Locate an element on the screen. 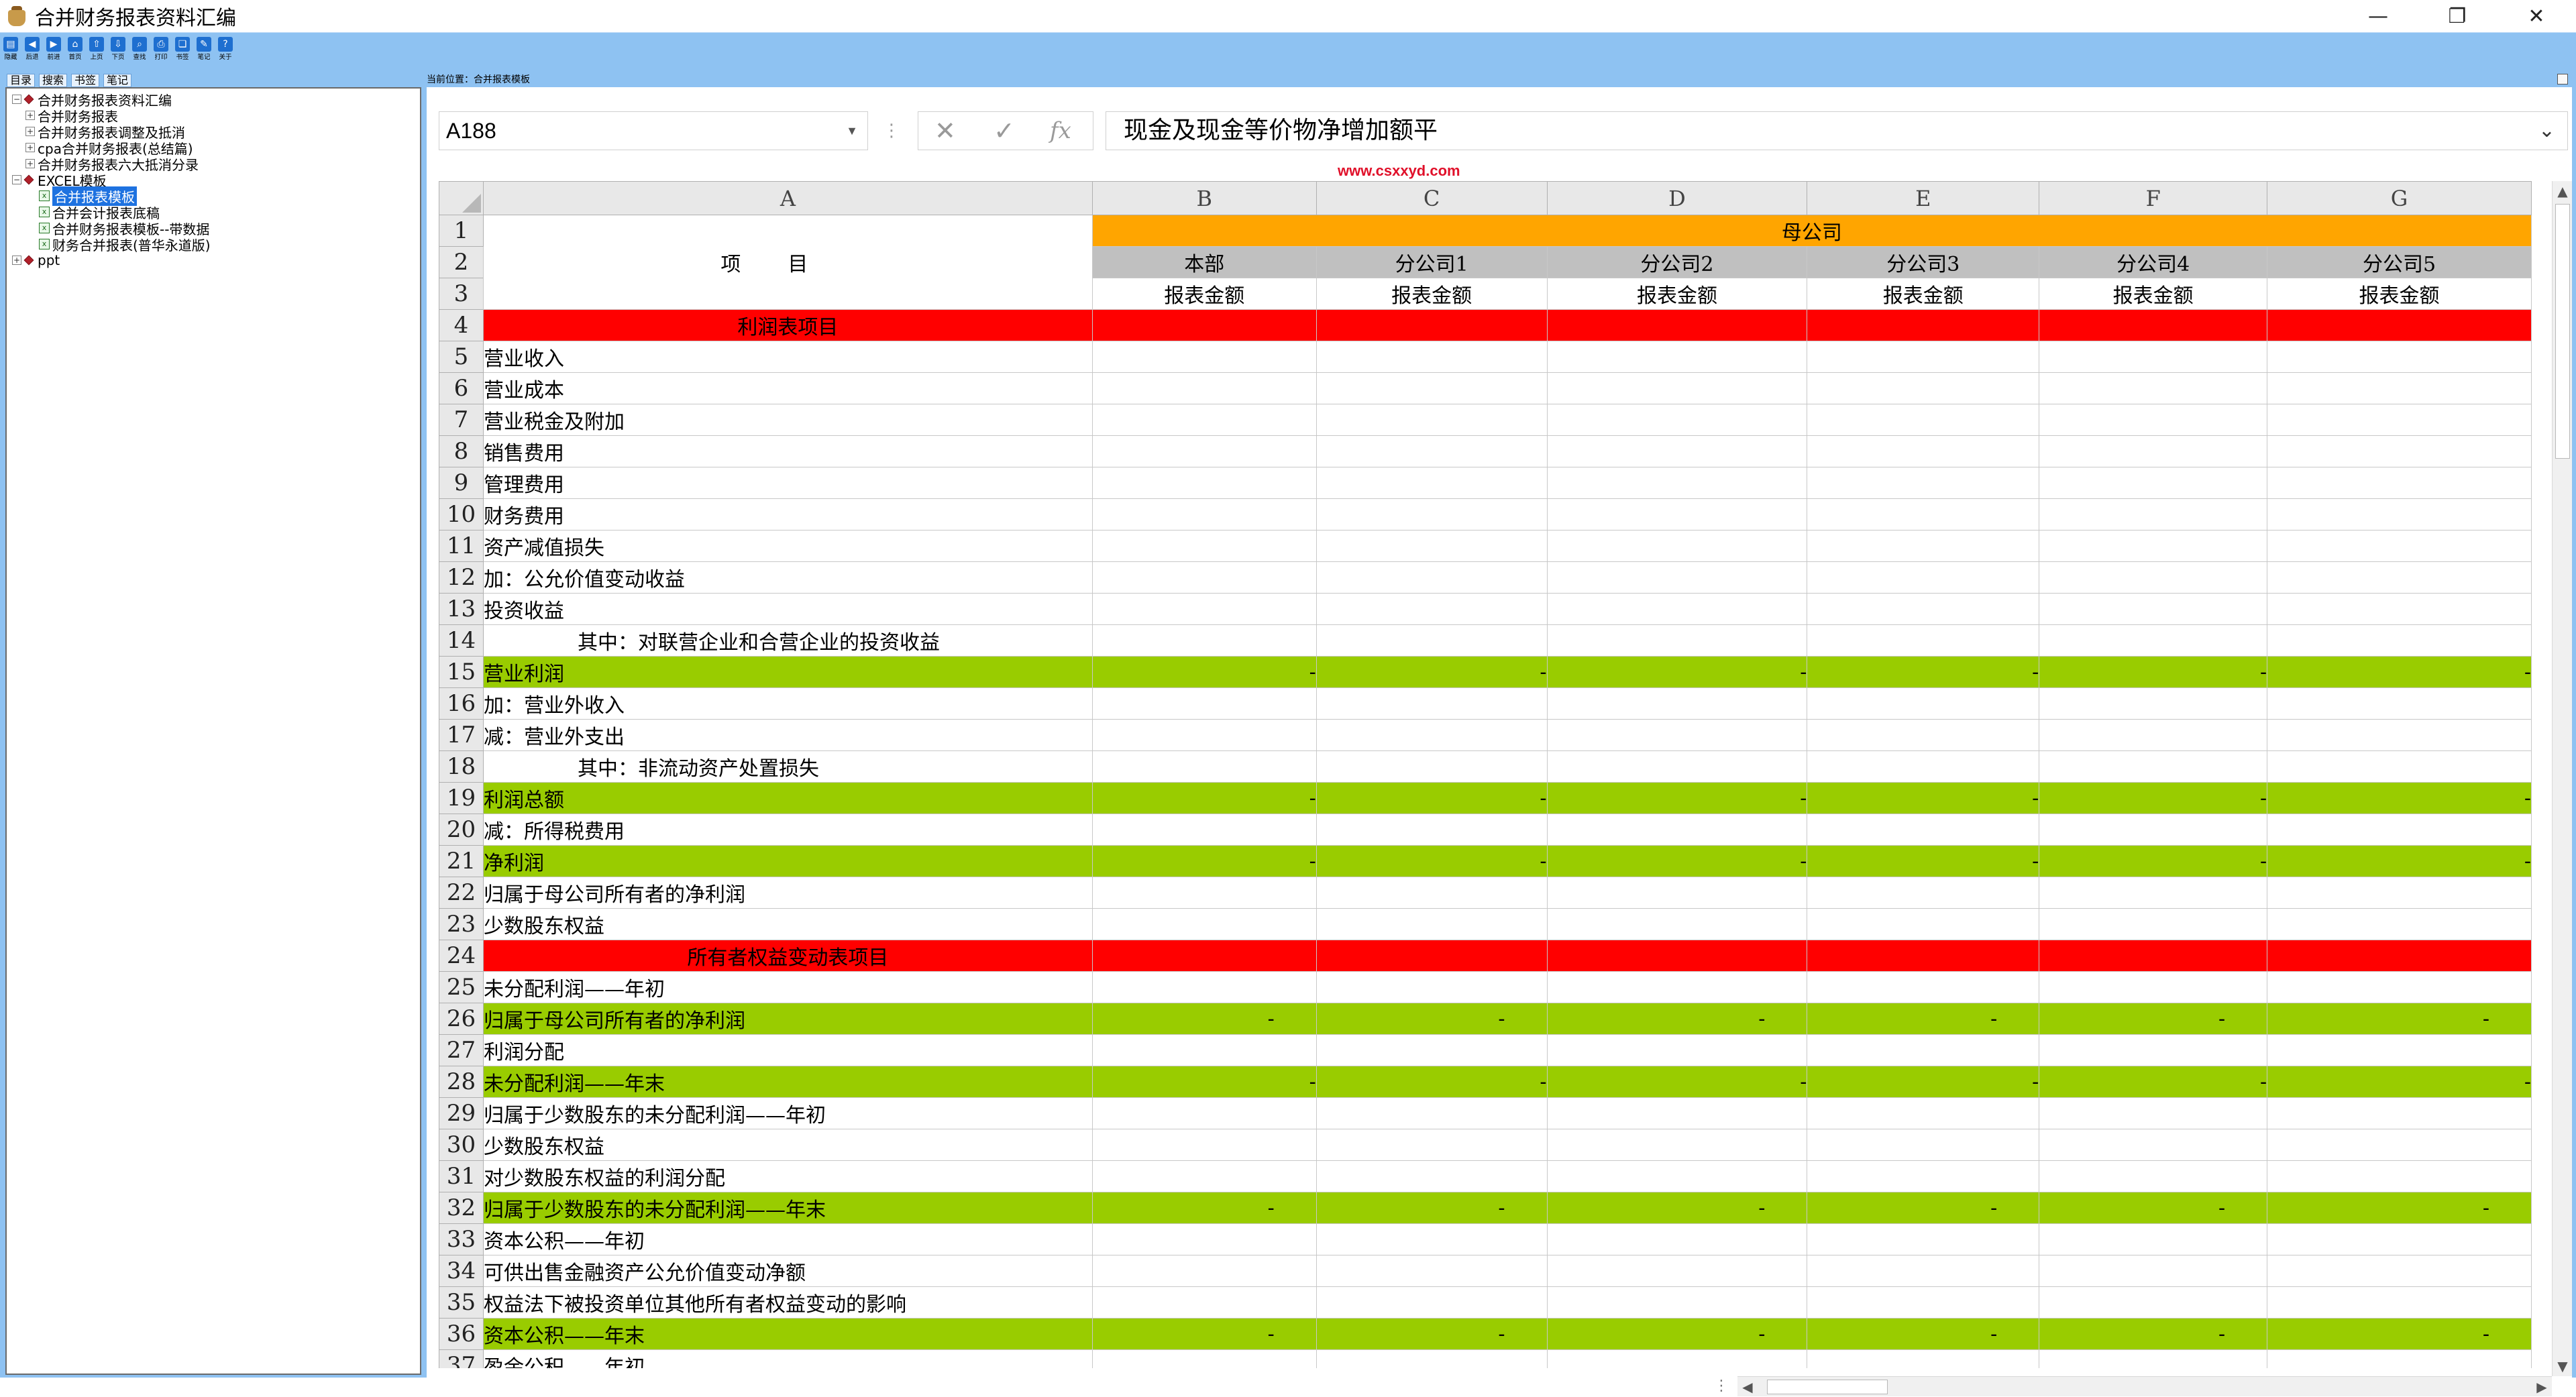 The image size is (2576, 1397). tree-item: + ppt is located at coordinates (36, 260).